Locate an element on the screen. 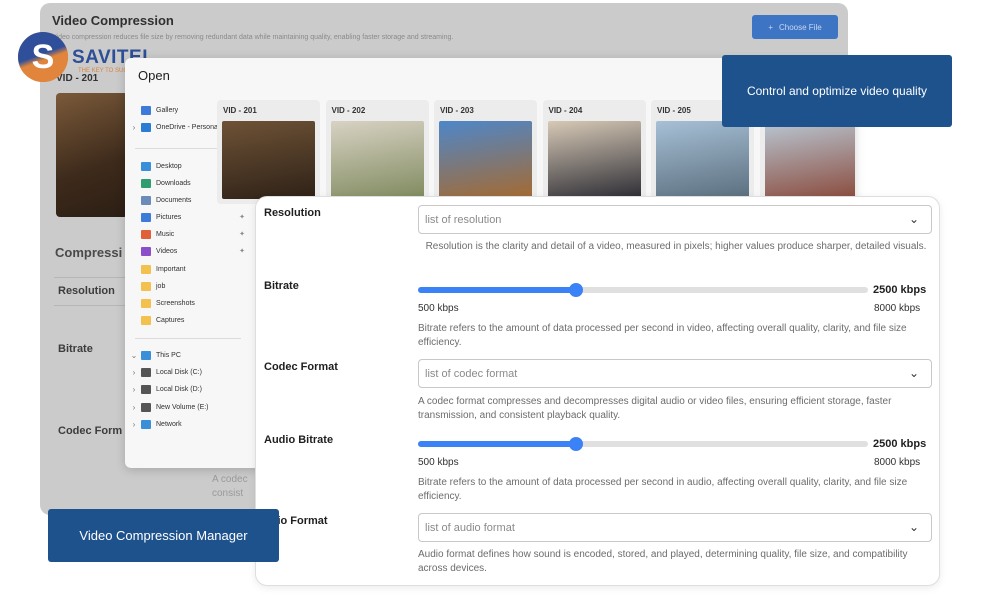 This screenshot has height=600, width=1000. nav-item-label: Local Disk (D:) is located at coordinates (179, 389).